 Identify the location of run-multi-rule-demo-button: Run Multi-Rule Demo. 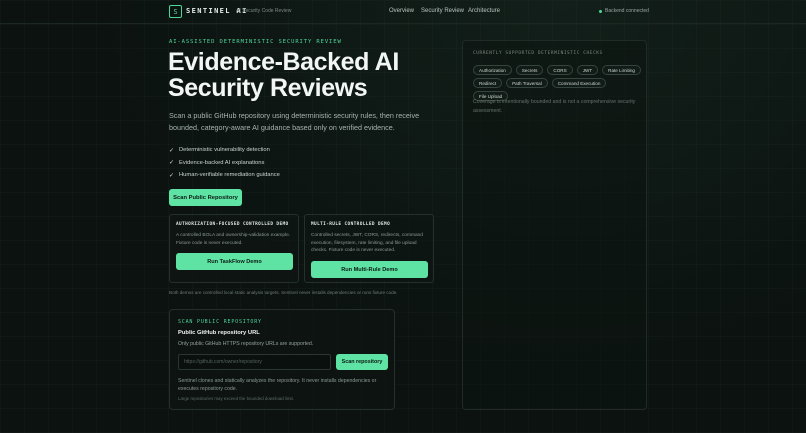
(369, 269).